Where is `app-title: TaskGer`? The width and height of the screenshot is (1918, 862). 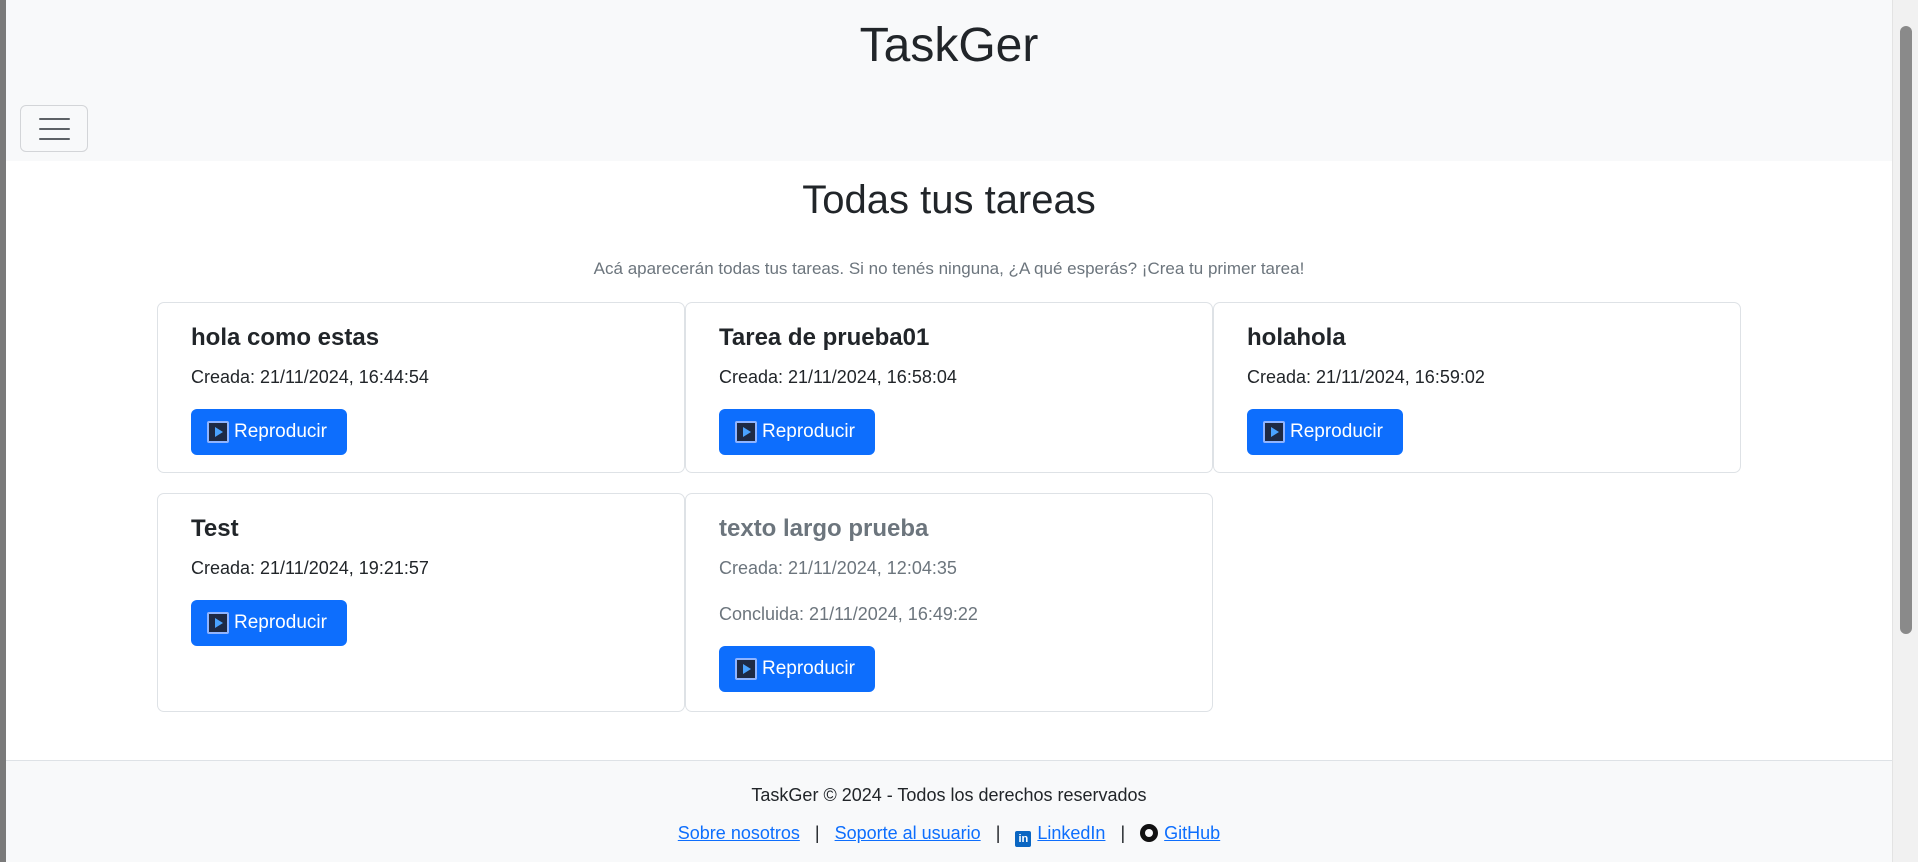 app-title: TaskGer is located at coordinates (949, 45).